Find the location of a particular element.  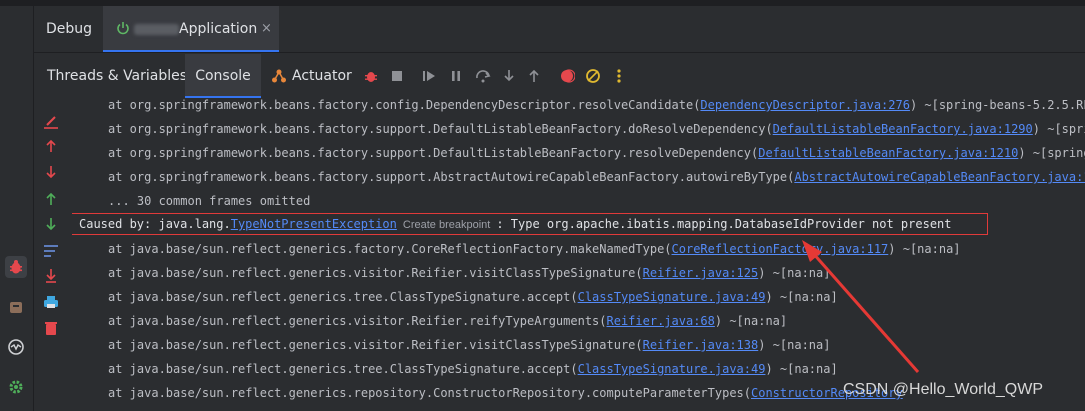

source-link: Reifier.java:68 is located at coordinates (661, 321).